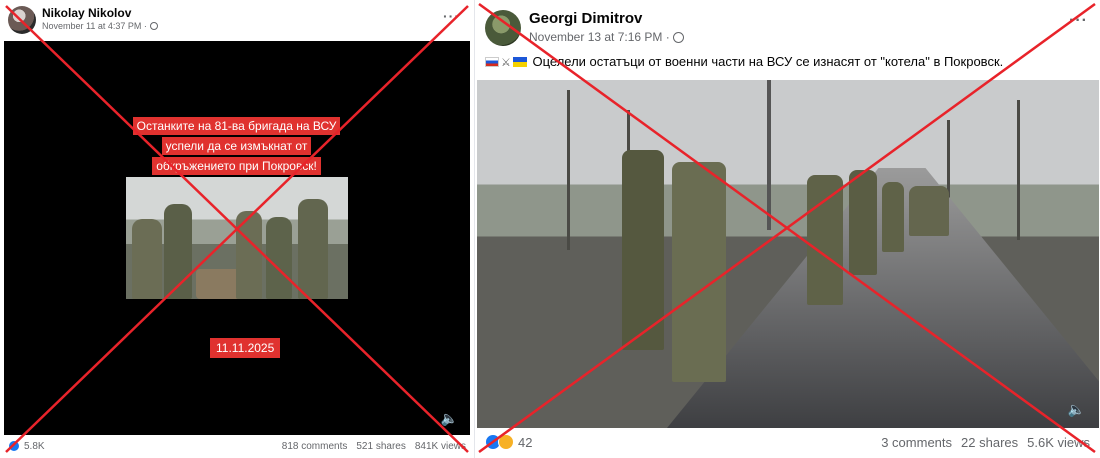  I want to click on post-header: Nikolay Nikolov November 11 at 4:37 PM ·, so click(83, 20).